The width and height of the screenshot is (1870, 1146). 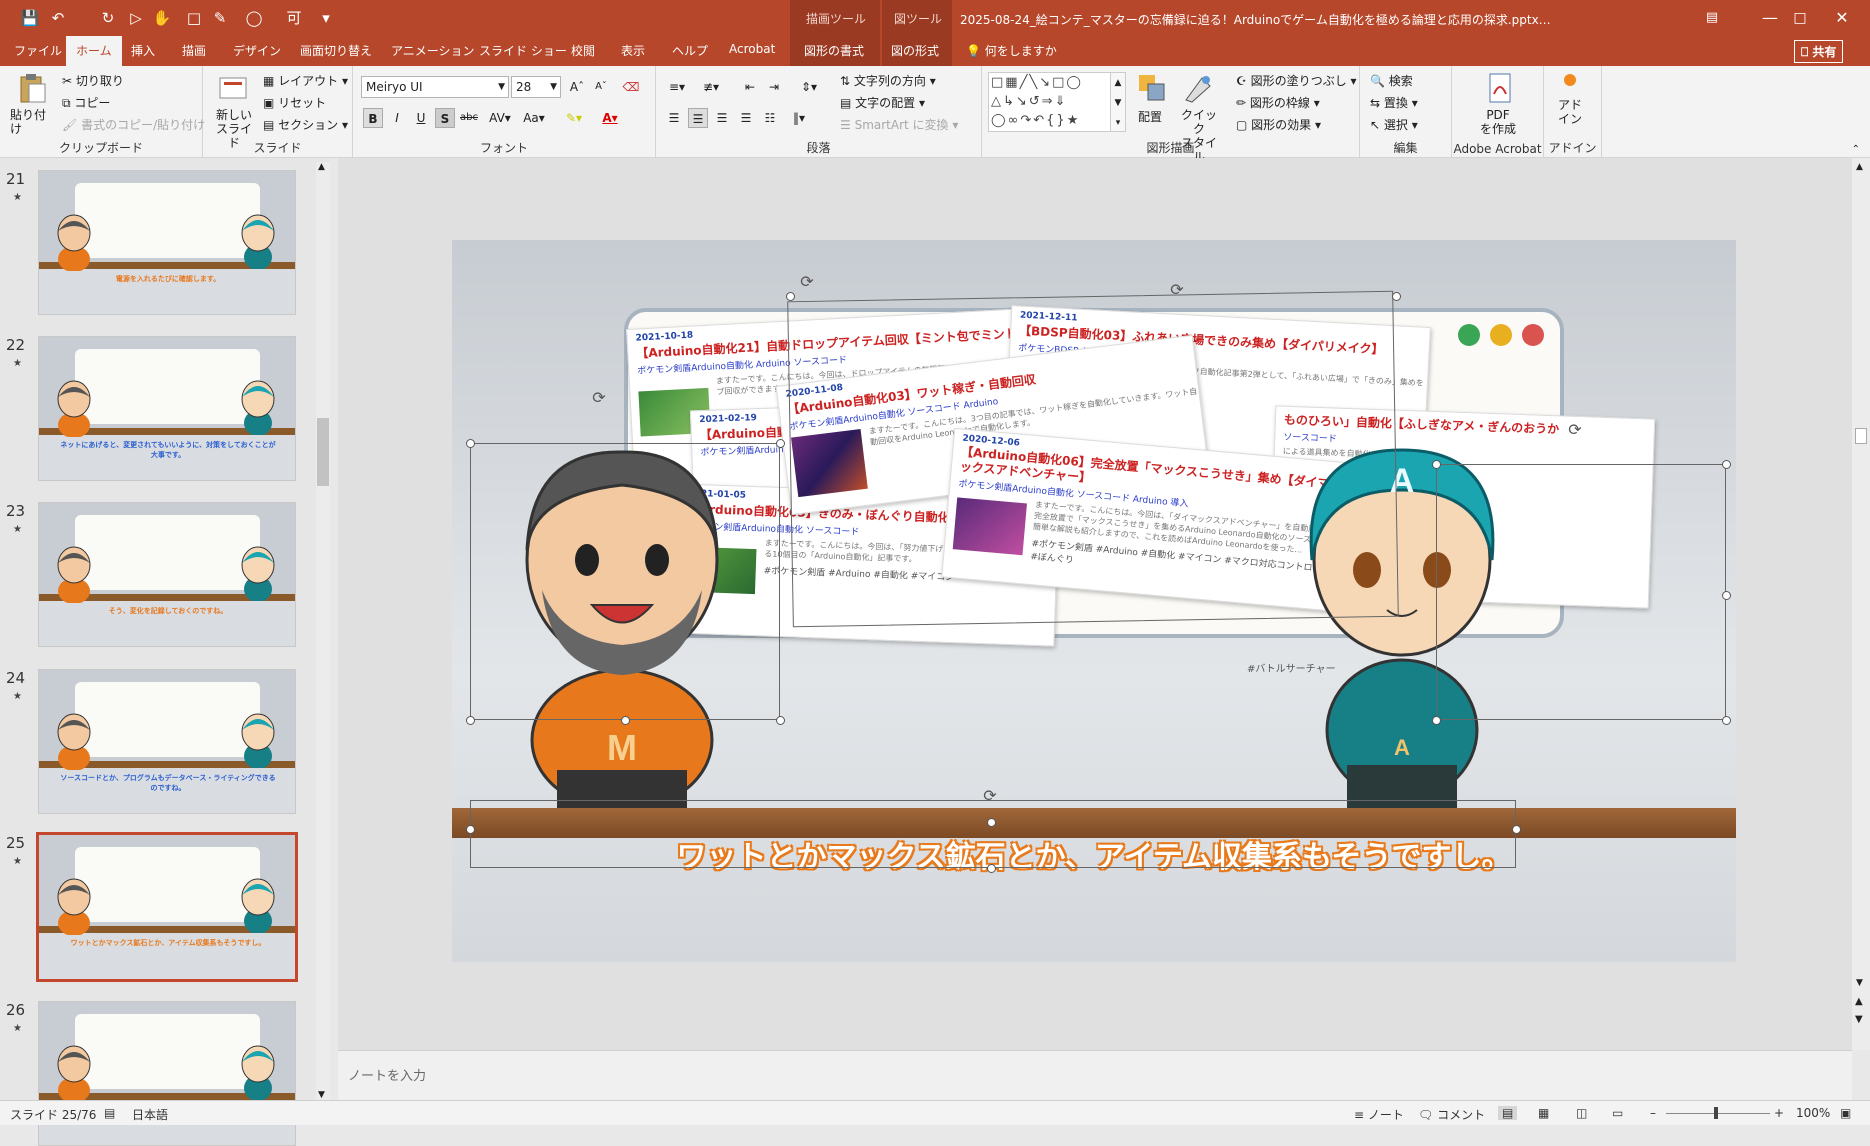 What do you see at coordinates (1813, 1113) in the screenshot?
I see `zoom-level: 100%` at bounding box center [1813, 1113].